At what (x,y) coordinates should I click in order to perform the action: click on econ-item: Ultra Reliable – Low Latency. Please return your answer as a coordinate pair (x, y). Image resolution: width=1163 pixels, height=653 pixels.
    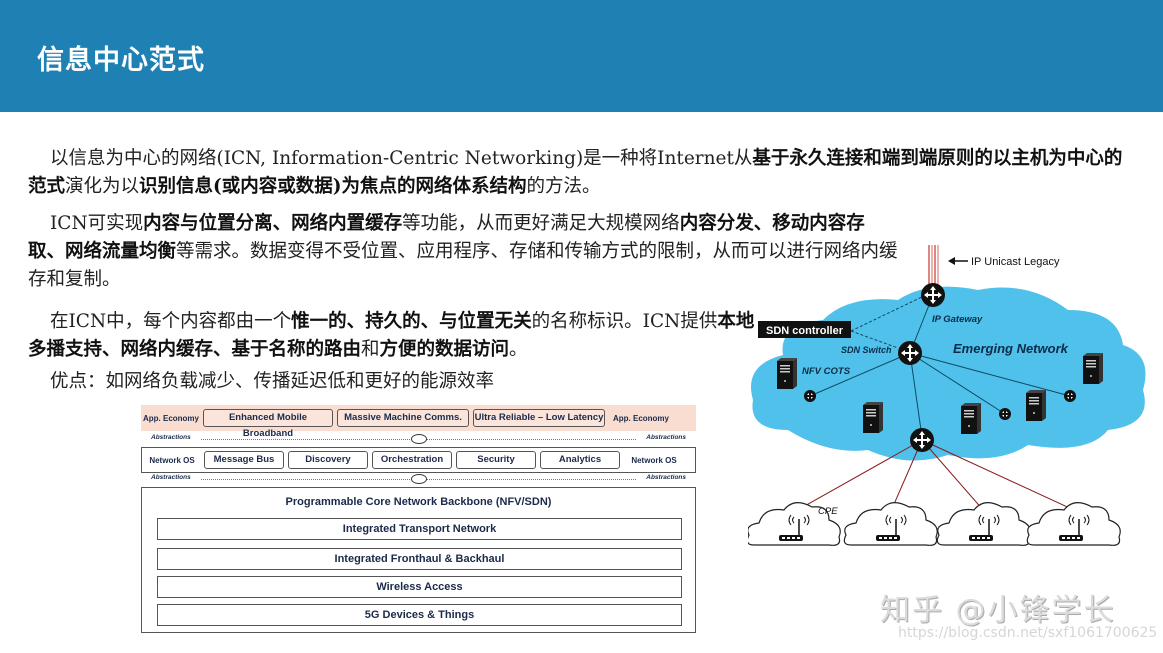
    Looking at the image, I should click on (539, 418).